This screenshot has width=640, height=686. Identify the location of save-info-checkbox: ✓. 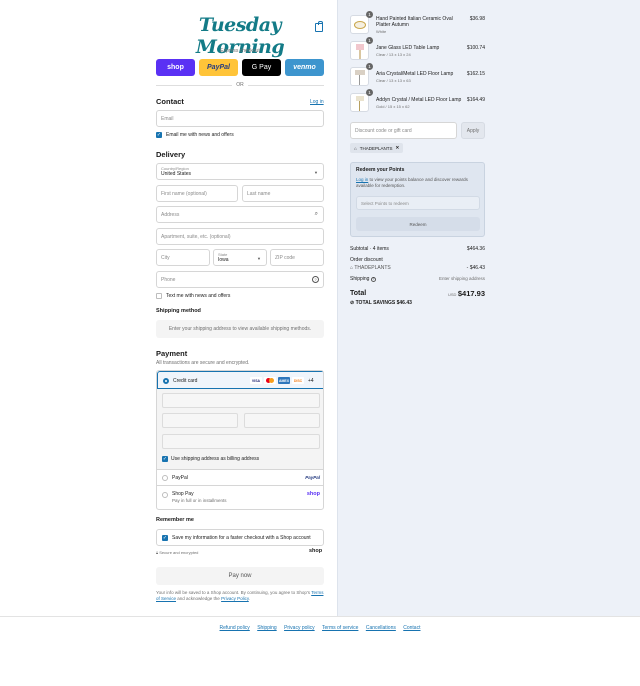
(165, 538).